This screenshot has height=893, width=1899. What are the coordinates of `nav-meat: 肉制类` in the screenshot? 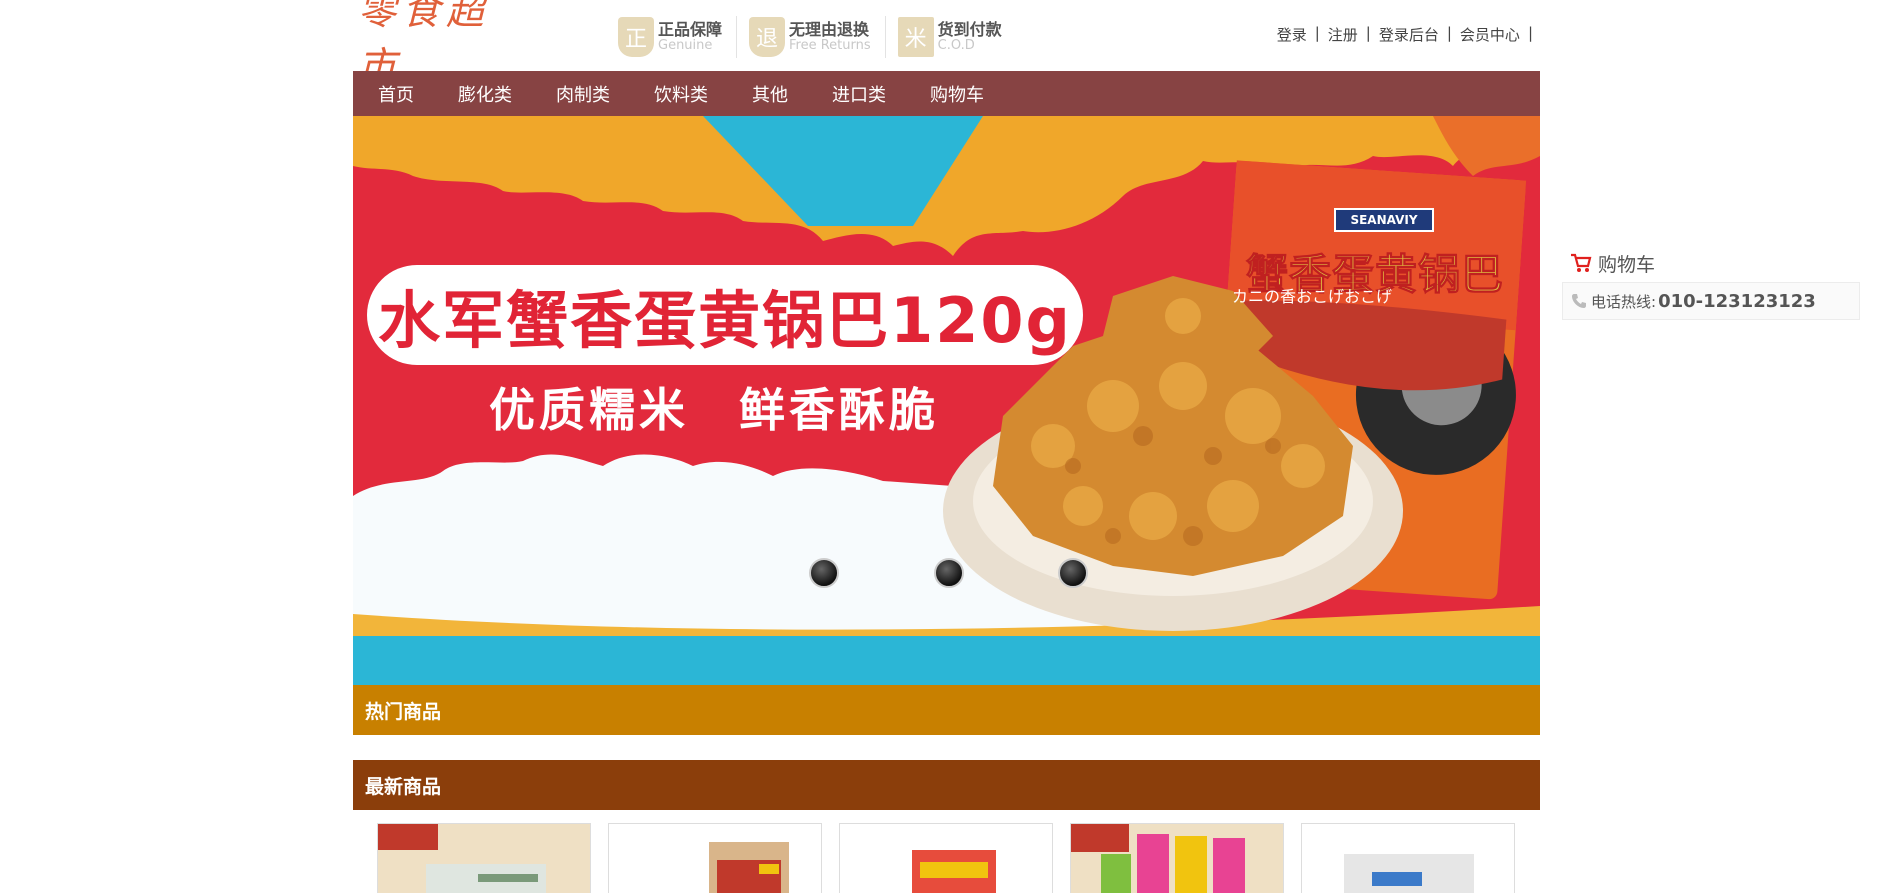 It's located at (583, 94).